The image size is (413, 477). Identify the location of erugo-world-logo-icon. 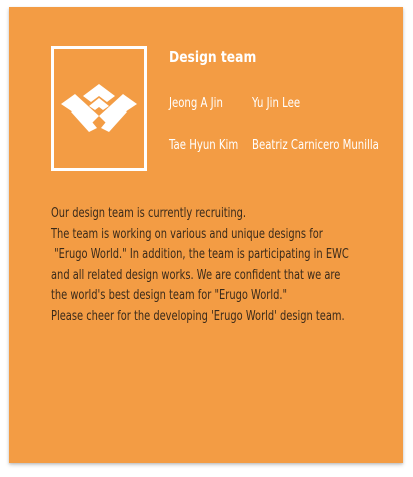
(99, 108).